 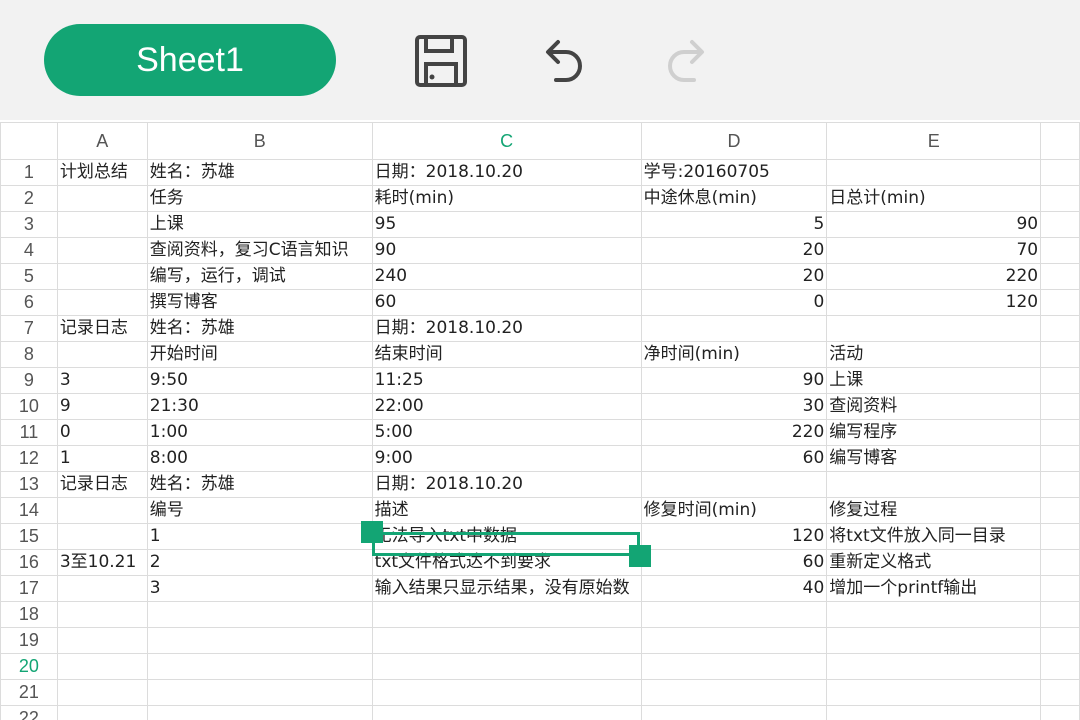 I want to click on cell-e1, so click(x=934, y=172).